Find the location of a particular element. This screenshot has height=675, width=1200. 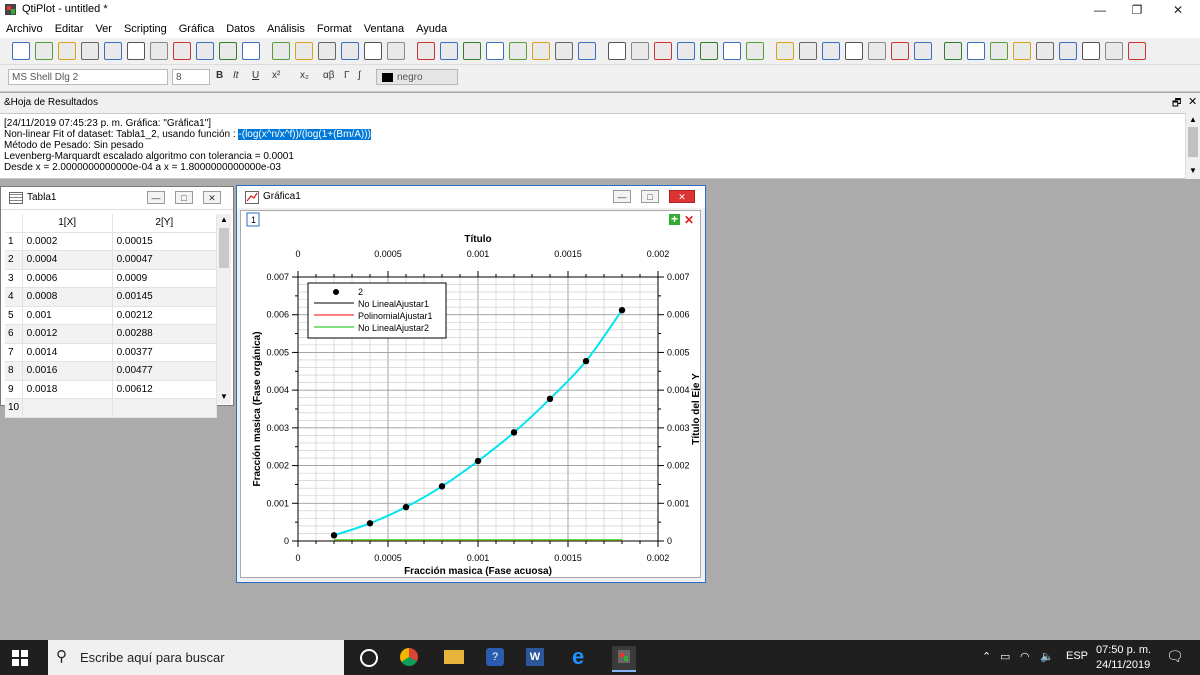

table-row: 9 0.0018 0.00612 is located at coordinates (111, 389).